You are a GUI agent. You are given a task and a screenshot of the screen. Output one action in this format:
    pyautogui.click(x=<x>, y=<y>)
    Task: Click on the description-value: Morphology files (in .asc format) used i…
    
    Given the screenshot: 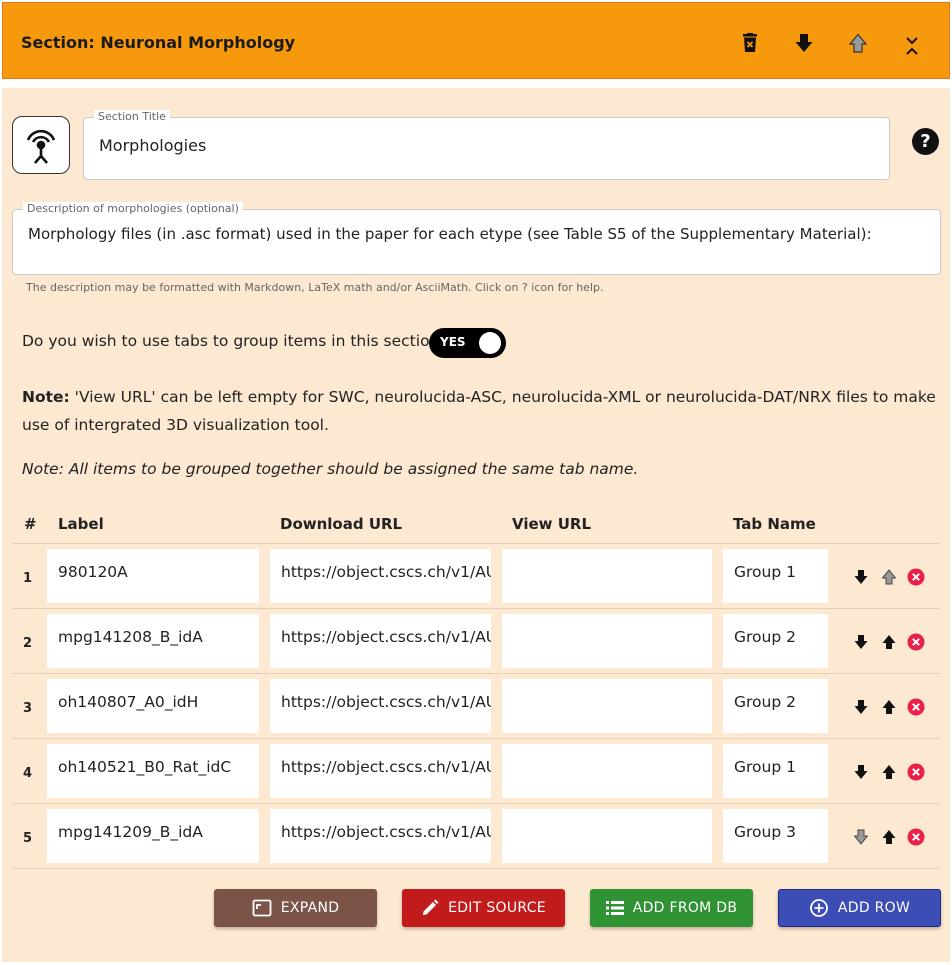 What is the action you would take?
    pyautogui.click(x=450, y=234)
    